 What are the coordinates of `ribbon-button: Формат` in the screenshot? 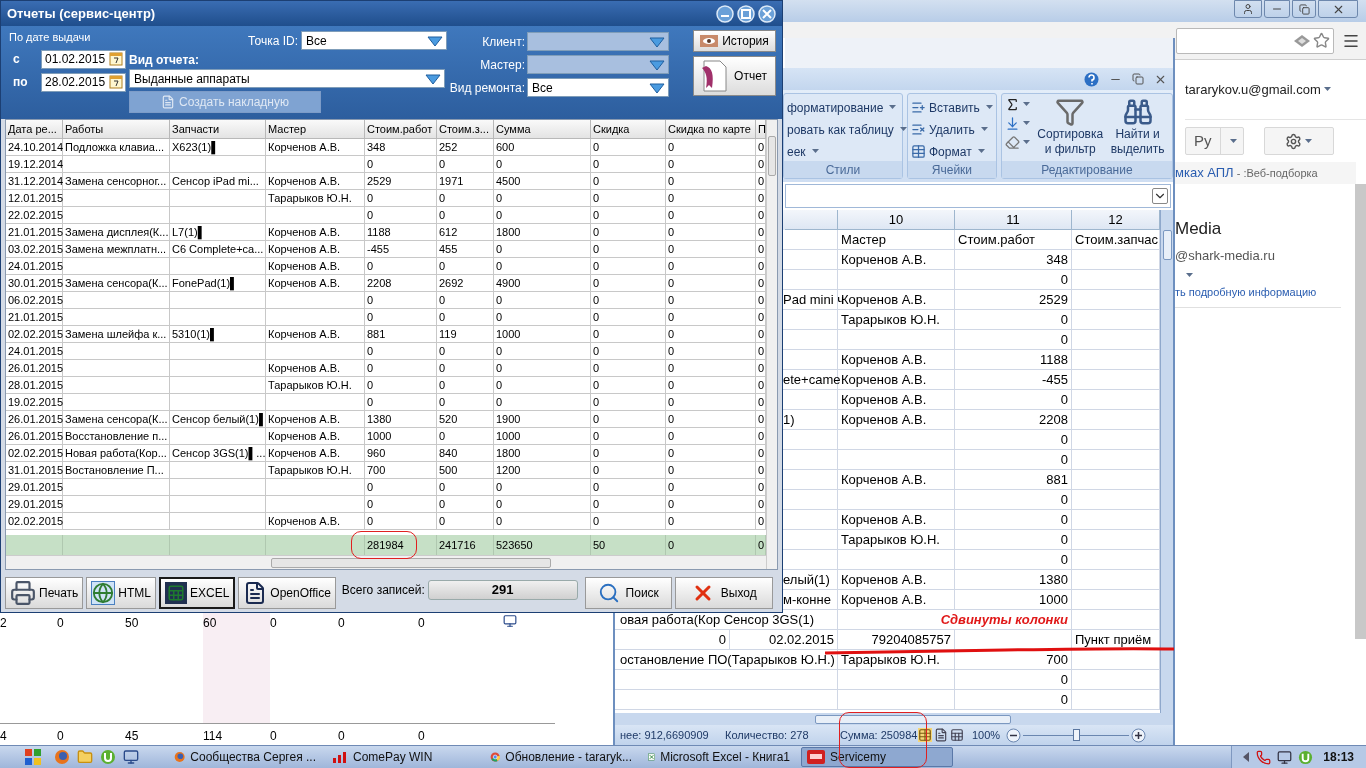 It's located at (952, 151).